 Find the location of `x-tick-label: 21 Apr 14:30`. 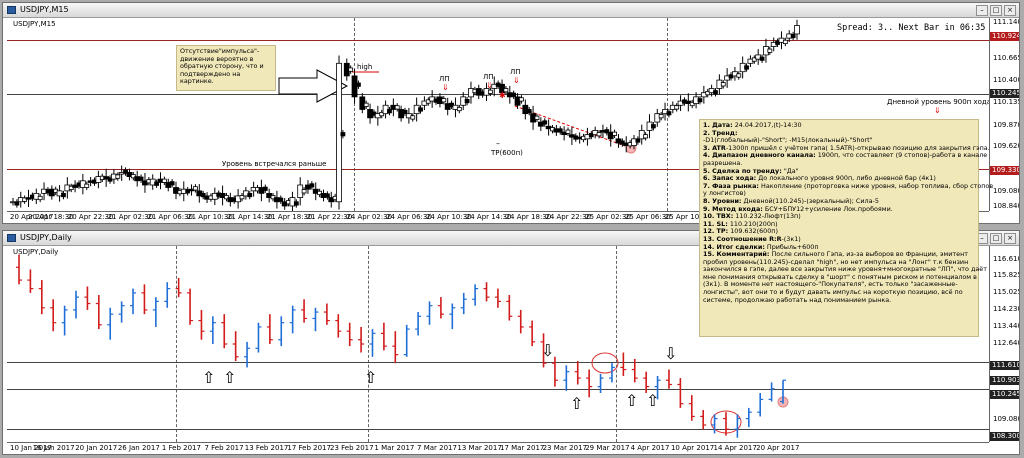

x-tick-label: 21 Apr 14:30 is located at coordinates (249, 217).